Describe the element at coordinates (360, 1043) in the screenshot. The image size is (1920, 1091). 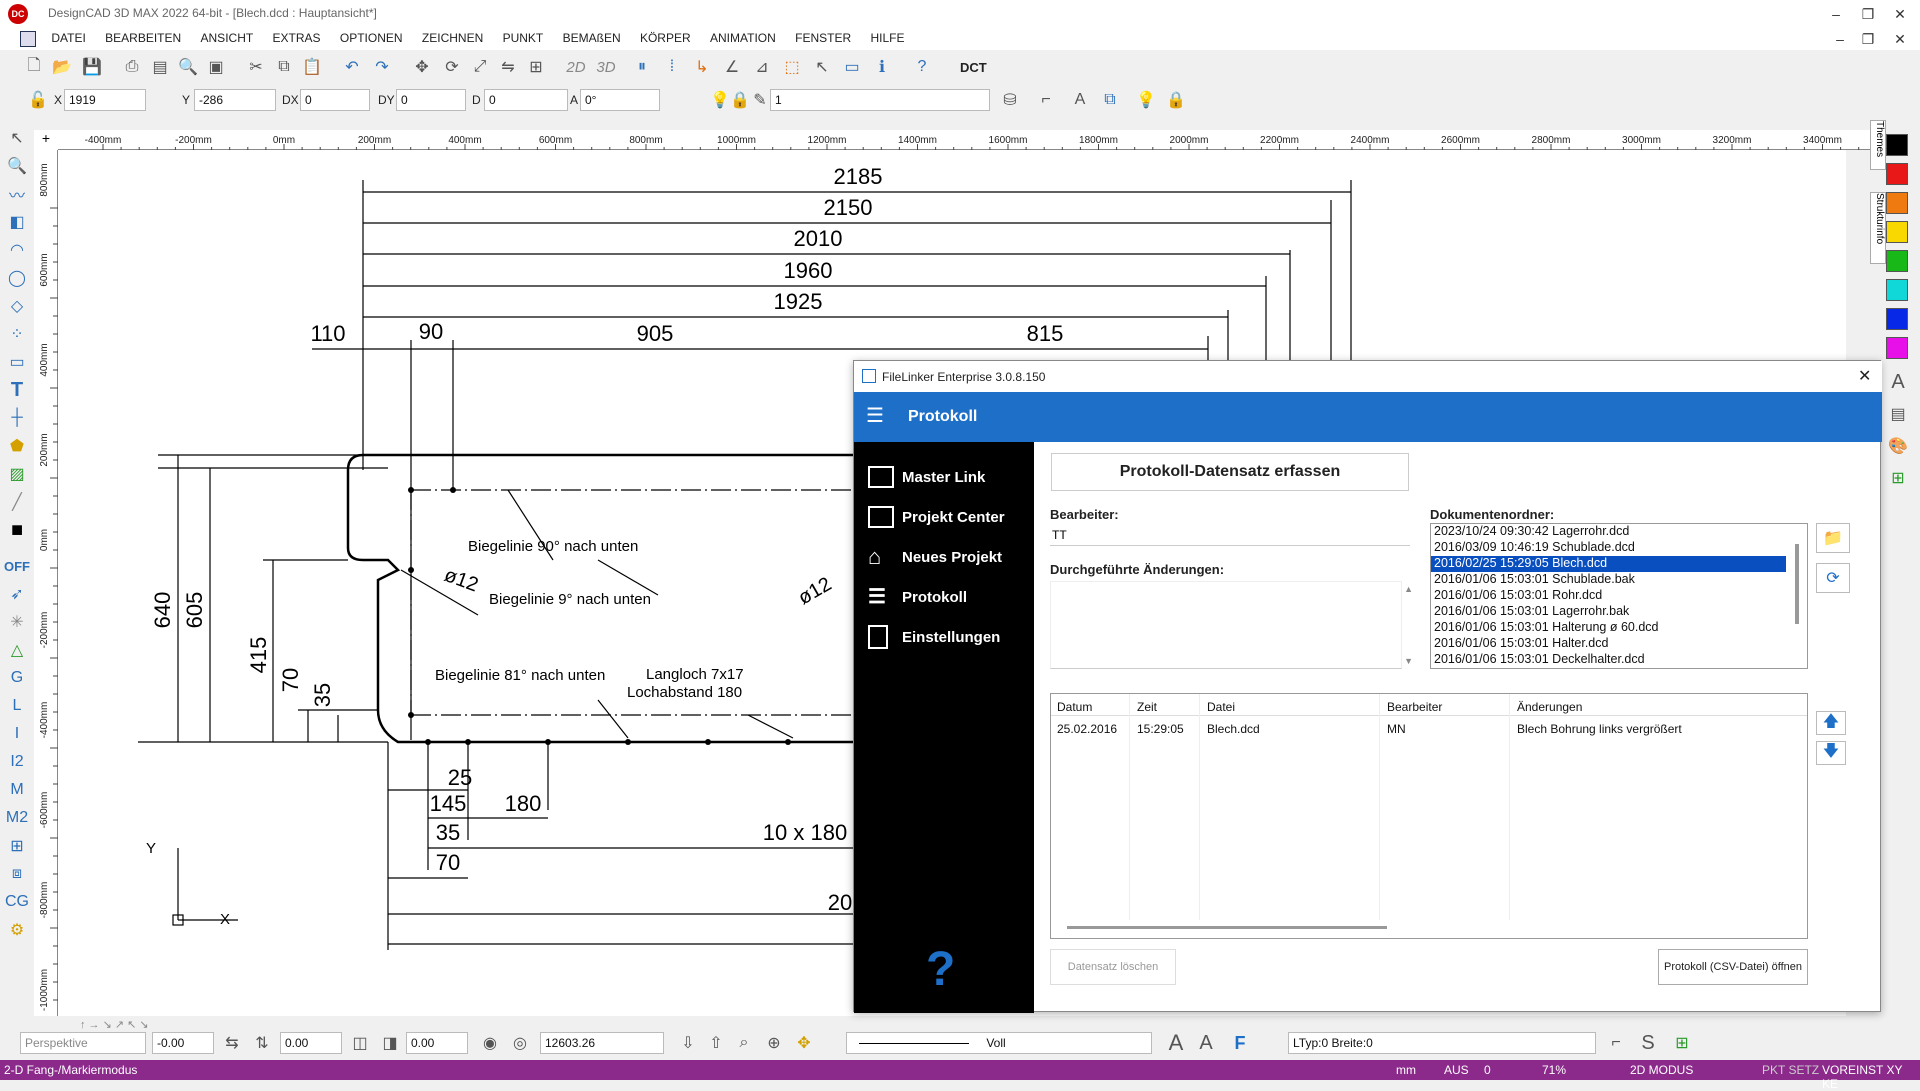
I see `camera-icon: ◫` at that location.